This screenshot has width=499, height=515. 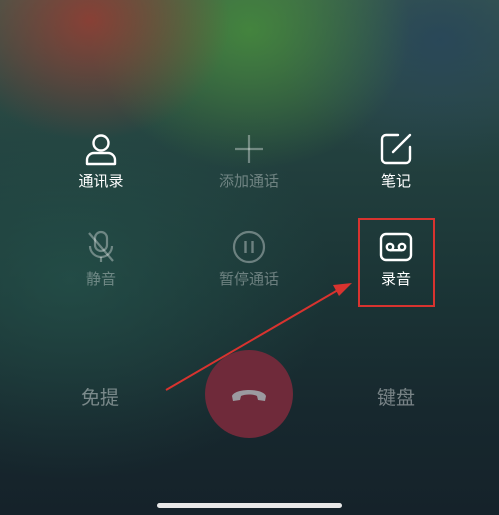 I want to click on notes-button: 笔记, so click(x=396, y=161).